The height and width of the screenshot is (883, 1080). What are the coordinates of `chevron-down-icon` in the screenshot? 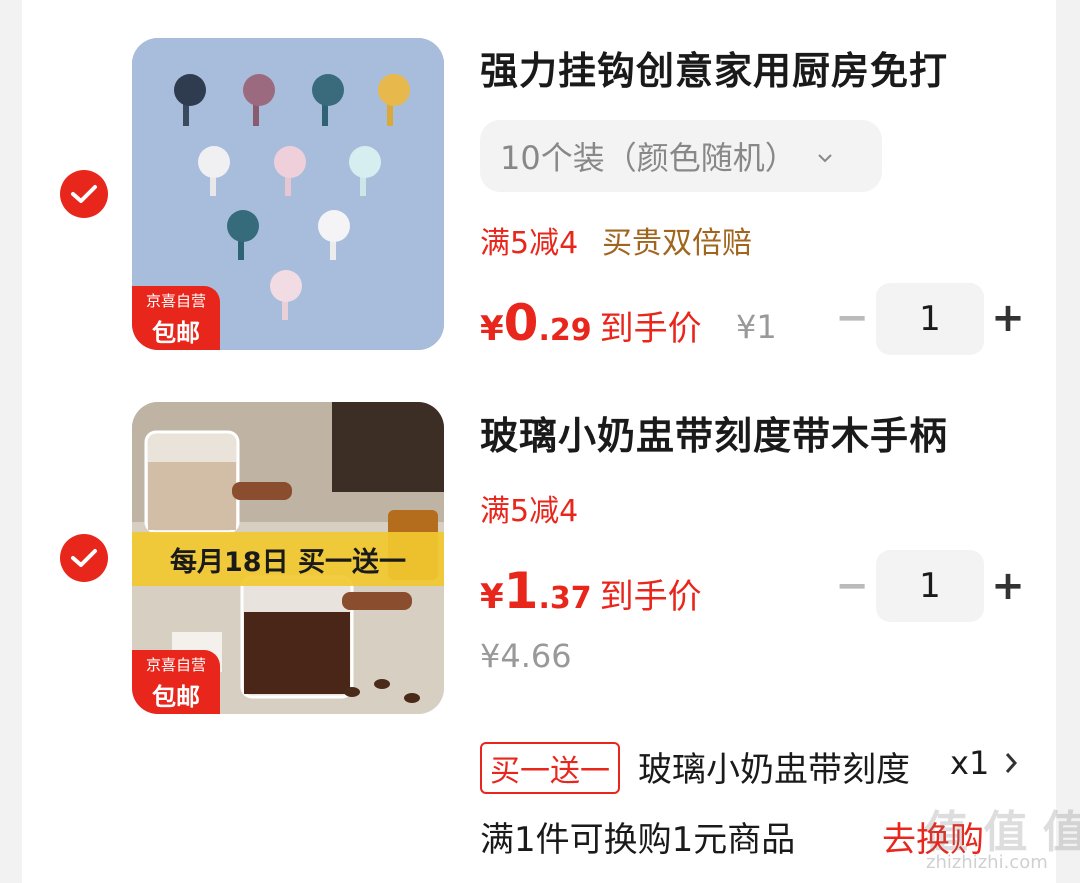 It's located at (825, 156).